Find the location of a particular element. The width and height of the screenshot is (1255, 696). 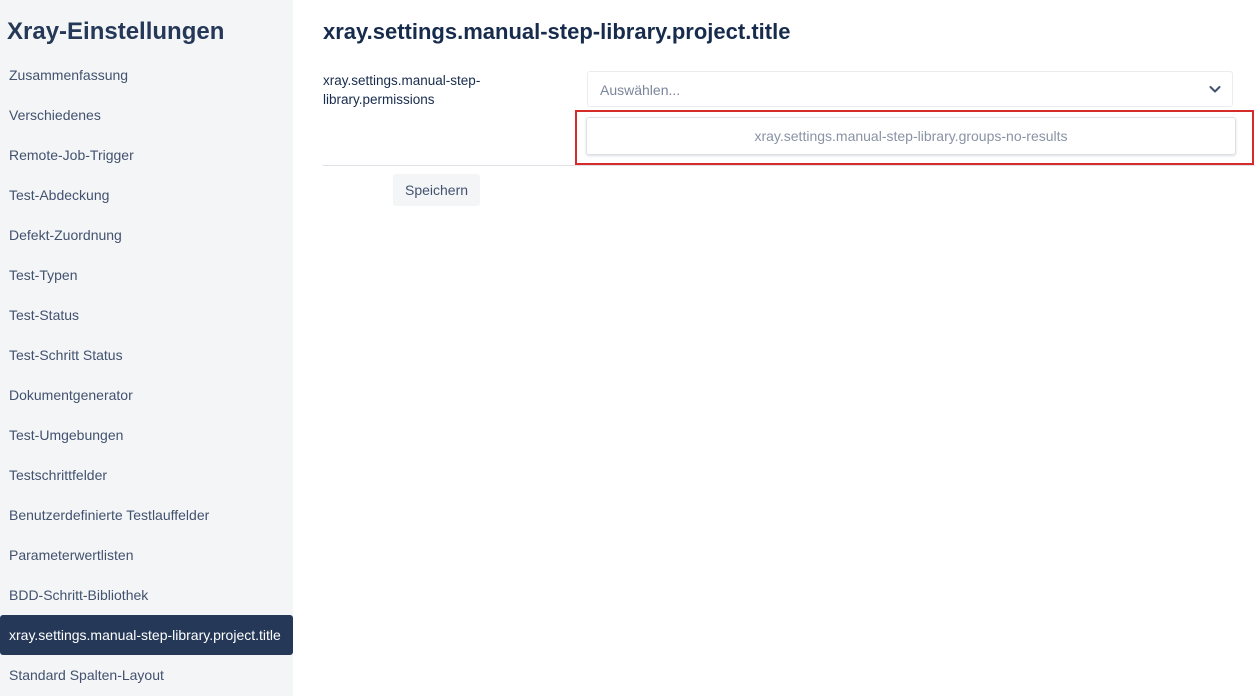

sidebar-item-zusammenfassung: Zusammenfassung is located at coordinates (146, 75).